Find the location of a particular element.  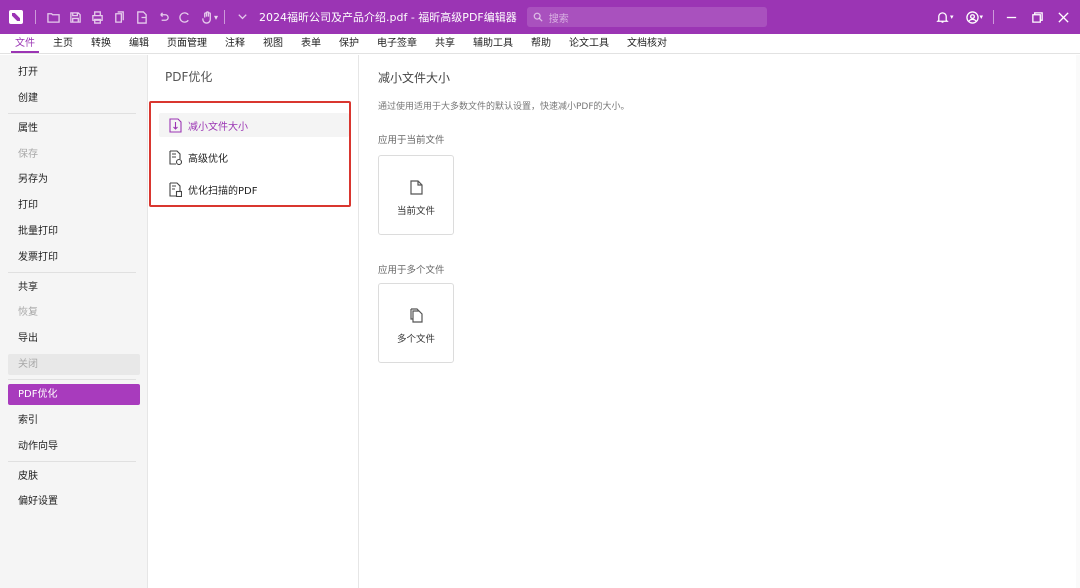

menu-e-signature: 电子签章 is located at coordinates (397, 44).